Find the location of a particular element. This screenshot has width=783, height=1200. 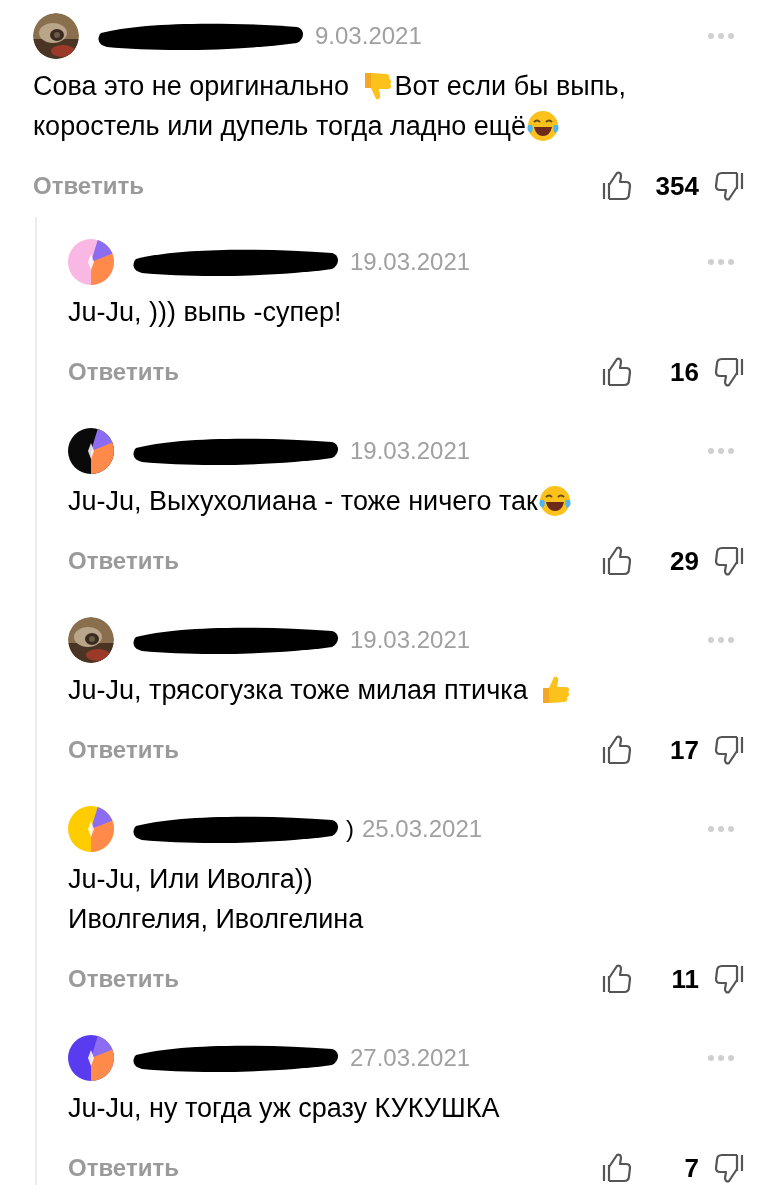

like-count: 17 is located at coordinates (684, 750).